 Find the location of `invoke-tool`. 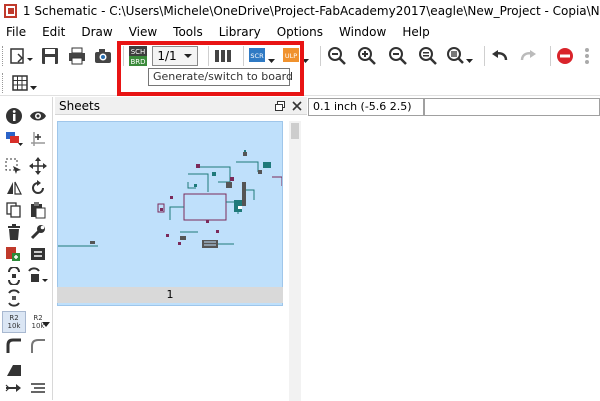

invoke-tool is located at coordinates (14, 298).